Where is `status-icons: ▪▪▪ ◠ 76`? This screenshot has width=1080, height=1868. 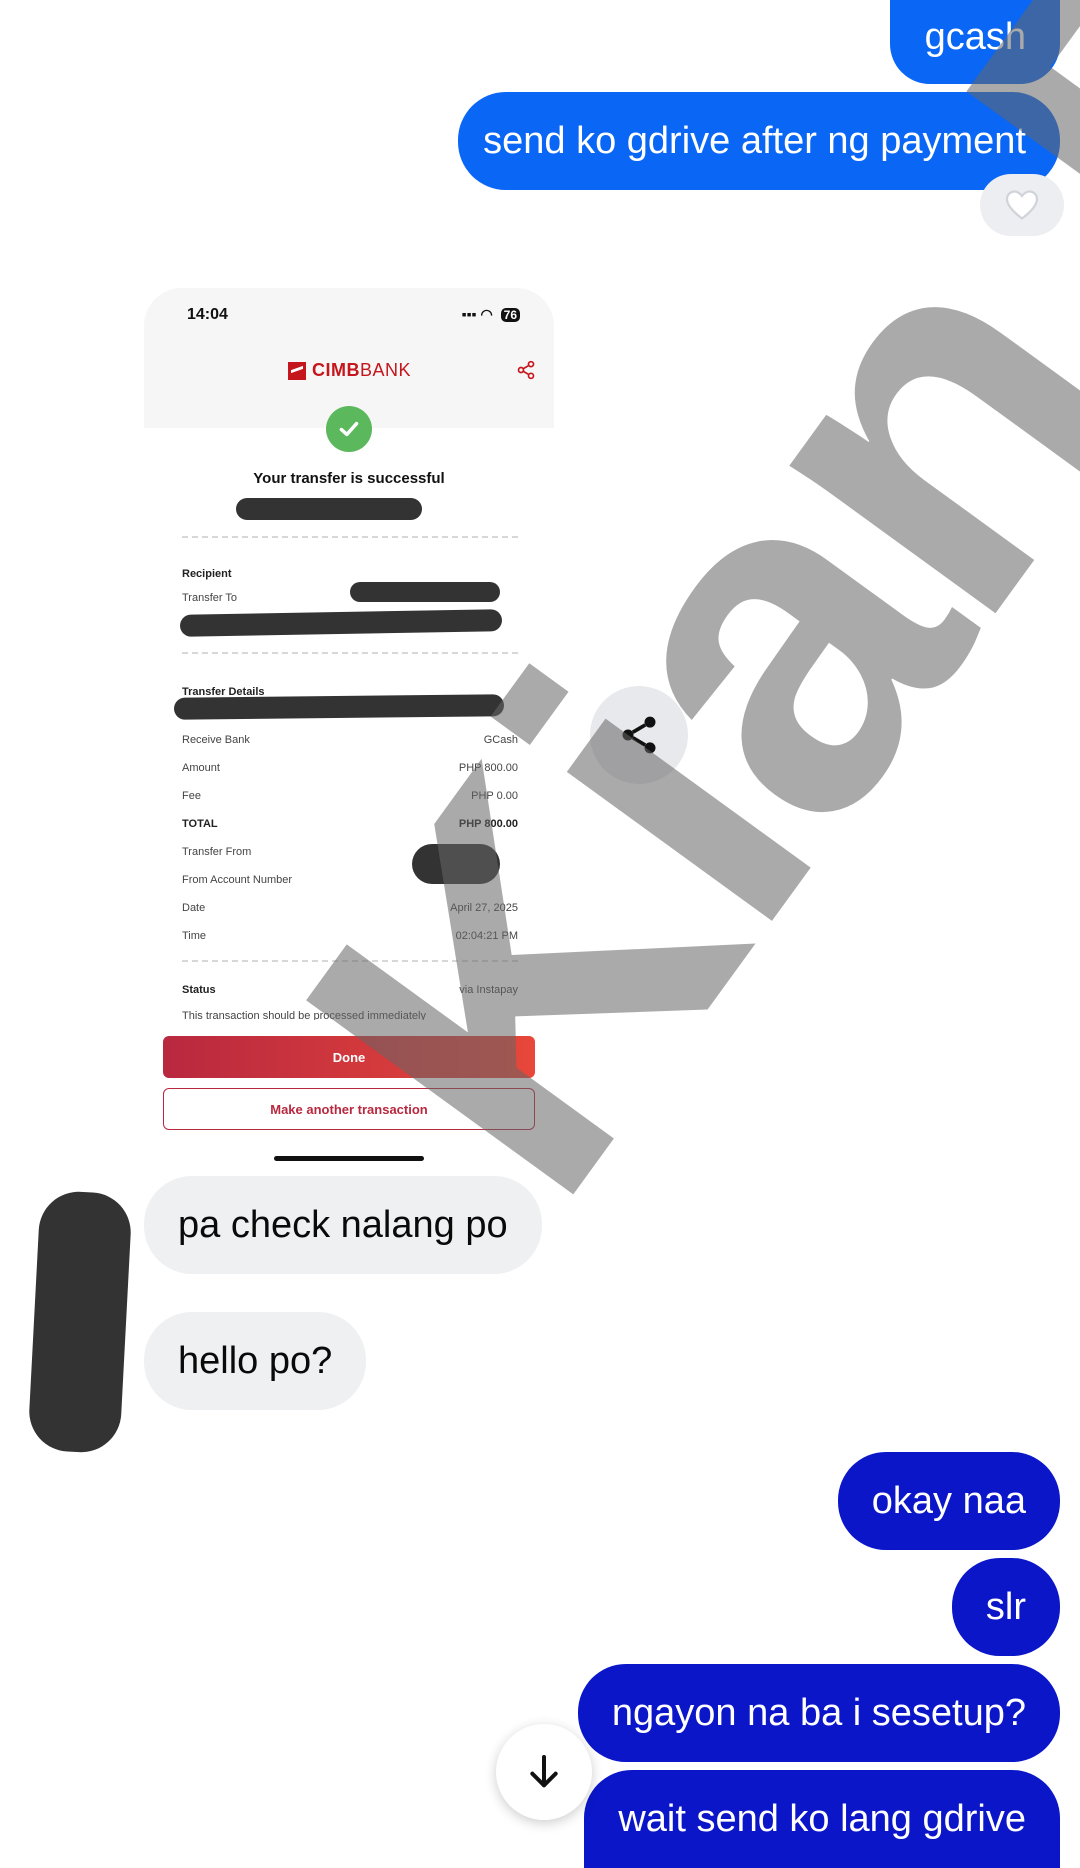 status-icons: ▪▪▪ ◠ 76 is located at coordinates (491, 314).